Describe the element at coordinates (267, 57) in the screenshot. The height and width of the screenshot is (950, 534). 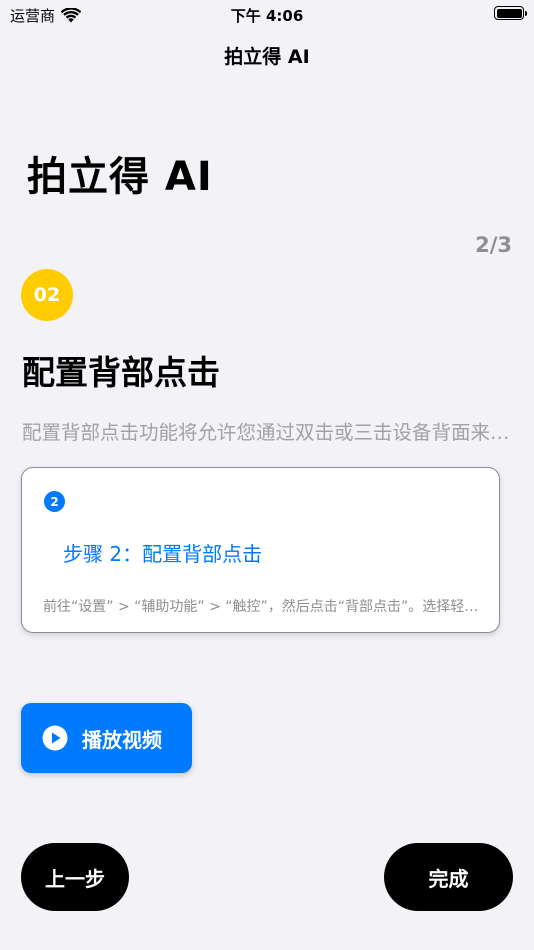
I see `nav-title: 拍立得 AI` at that location.